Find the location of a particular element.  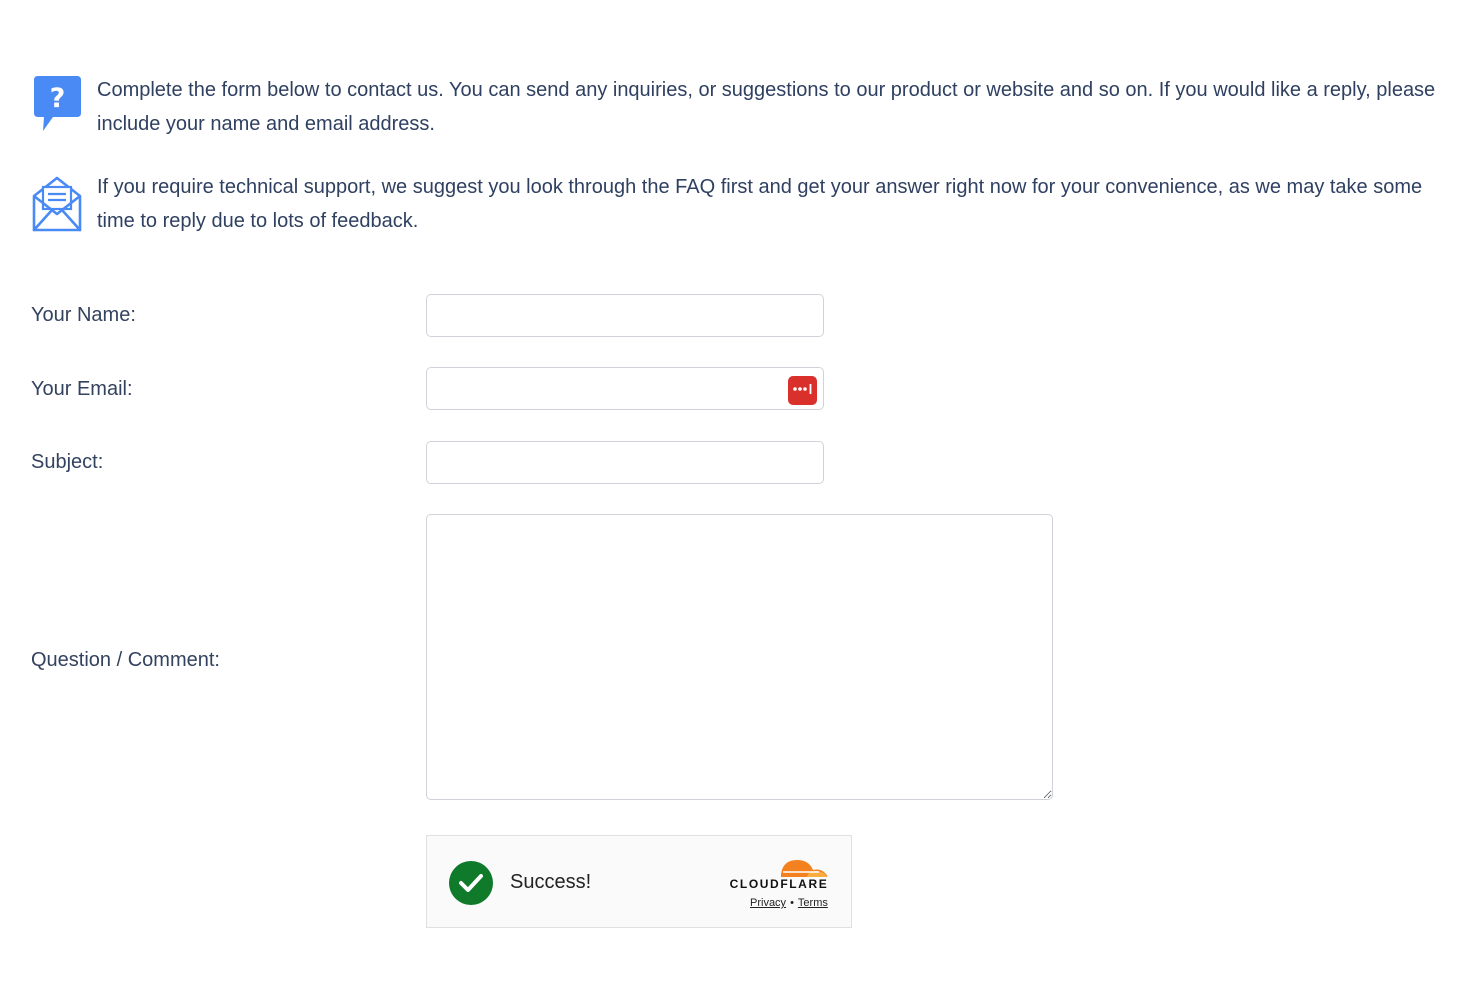

password-manager-button is located at coordinates (802, 390).